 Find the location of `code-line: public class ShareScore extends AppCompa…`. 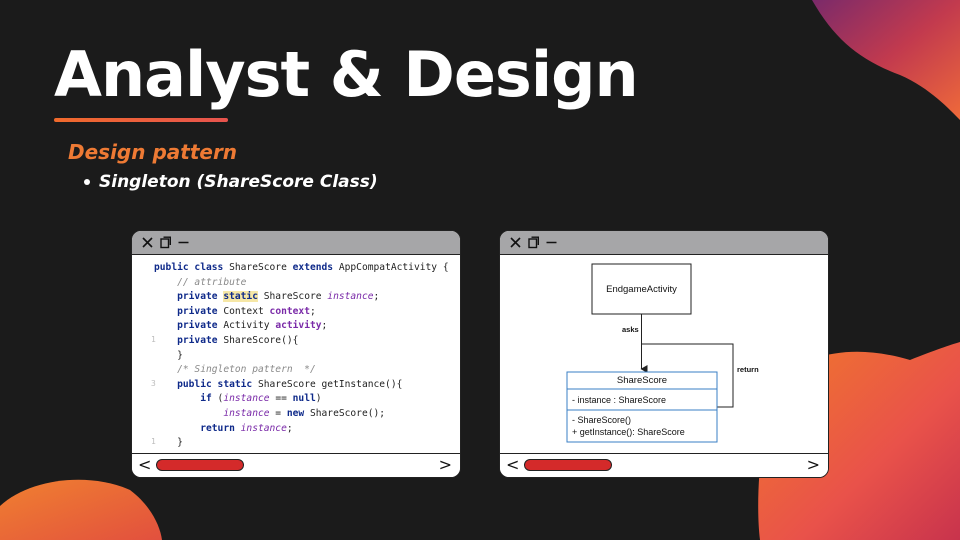

code-line: public class ShareScore extends AppCompa… is located at coordinates (301, 267).